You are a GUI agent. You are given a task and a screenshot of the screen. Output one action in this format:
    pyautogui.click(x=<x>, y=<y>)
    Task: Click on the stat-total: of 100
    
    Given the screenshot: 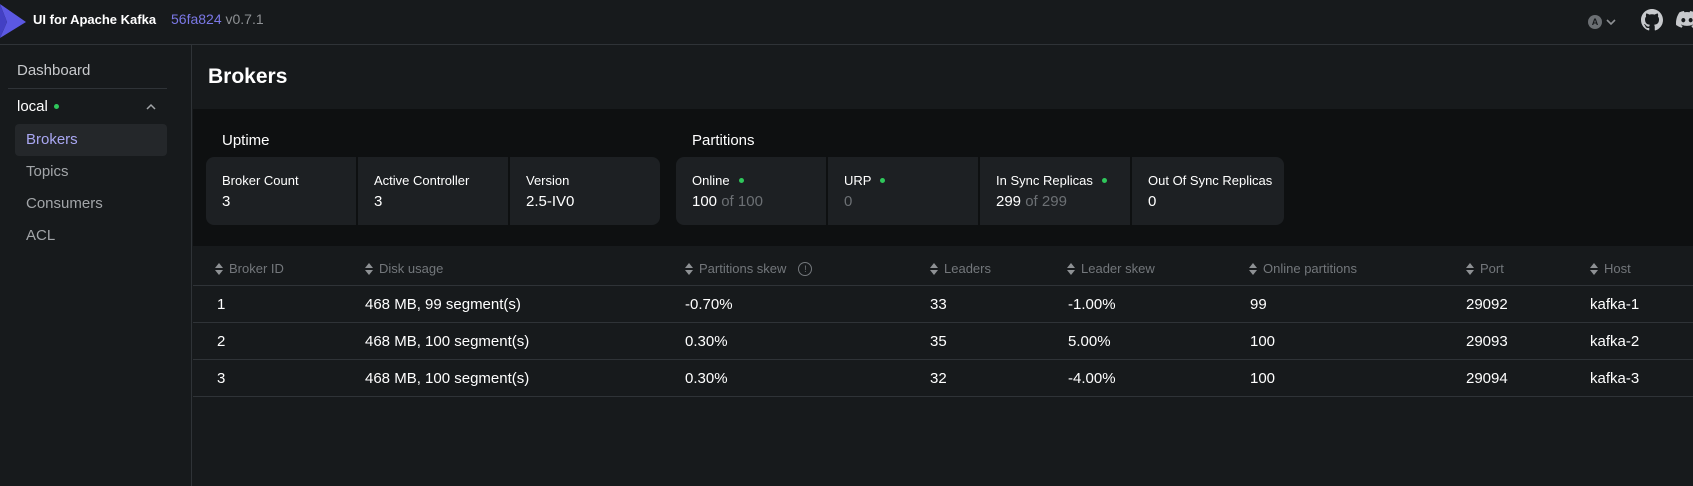 What is the action you would take?
    pyautogui.click(x=742, y=201)
    